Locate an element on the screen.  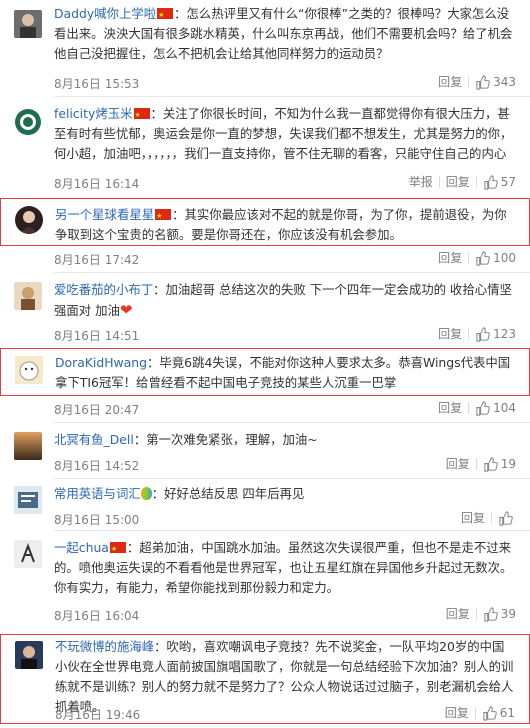
like-count: 61 is located at coordinates (507, 713).